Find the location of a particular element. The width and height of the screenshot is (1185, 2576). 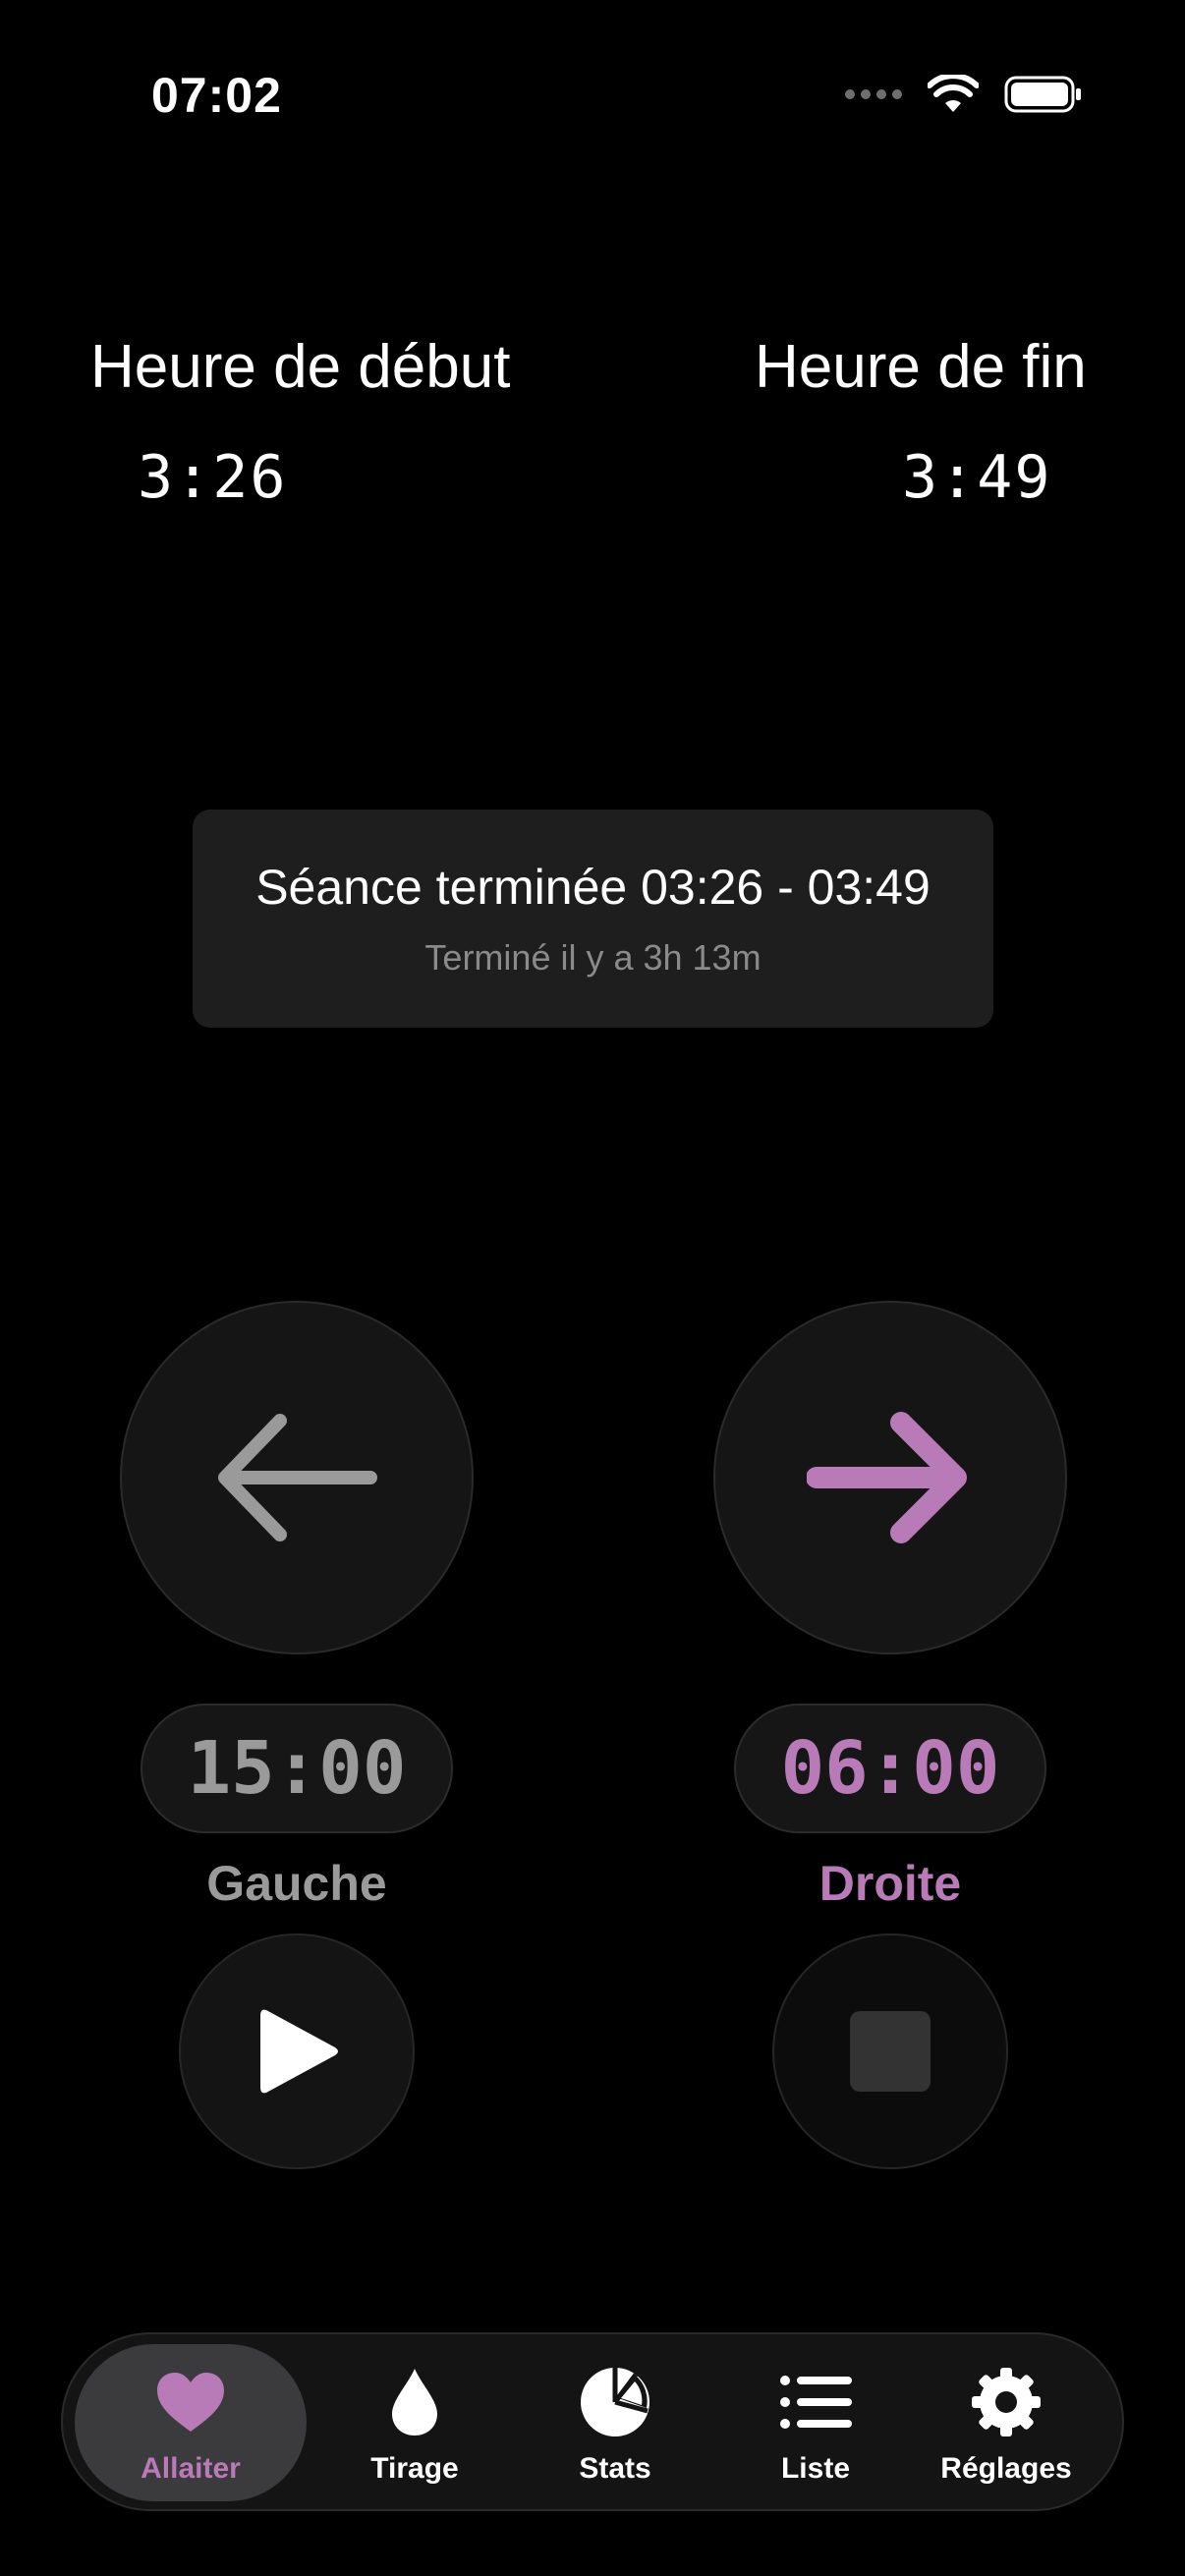

gear-icon is located at coordinates (1007, 2402).